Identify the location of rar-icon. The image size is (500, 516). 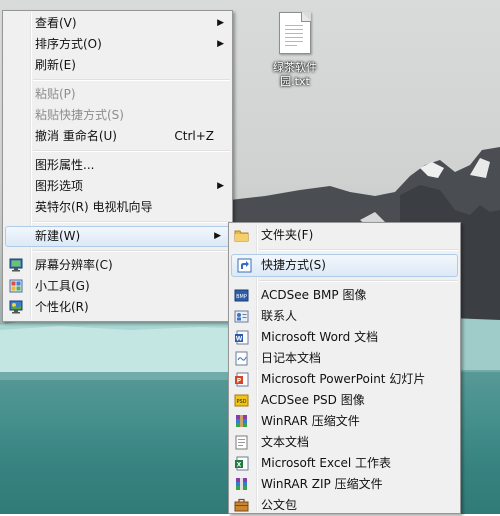
(241, 421).